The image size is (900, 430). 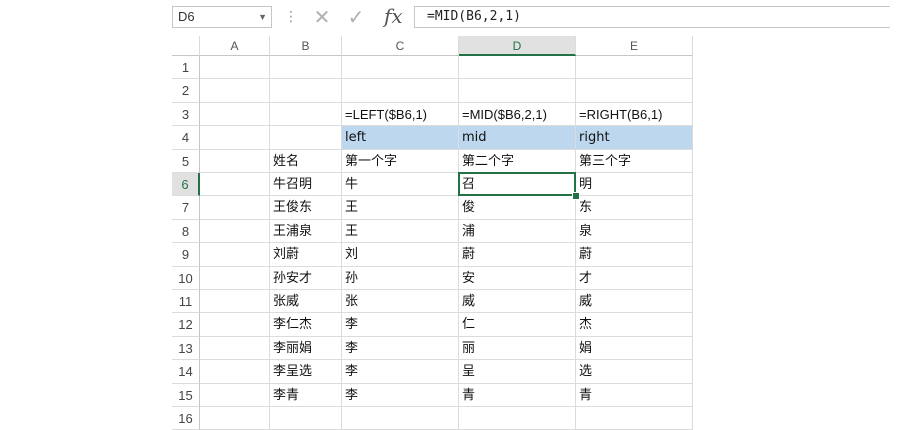 What do you see at coordinates (235, 302) in the screenshot?
I see `cell-a11` at bounding box center [235, 302].